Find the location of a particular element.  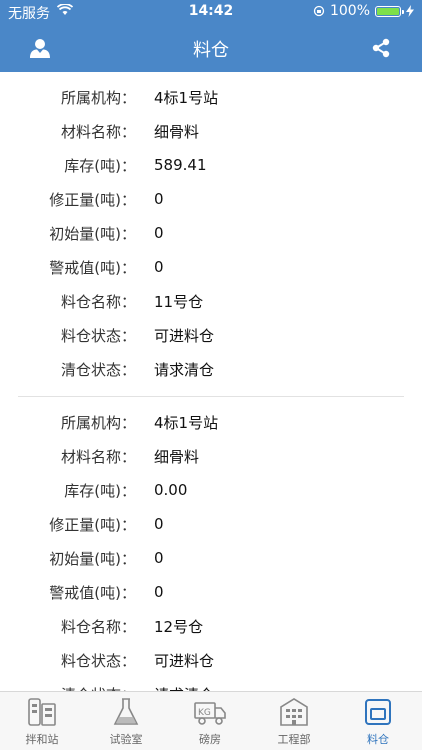

silo-icon is located at coordinates (378, 712).